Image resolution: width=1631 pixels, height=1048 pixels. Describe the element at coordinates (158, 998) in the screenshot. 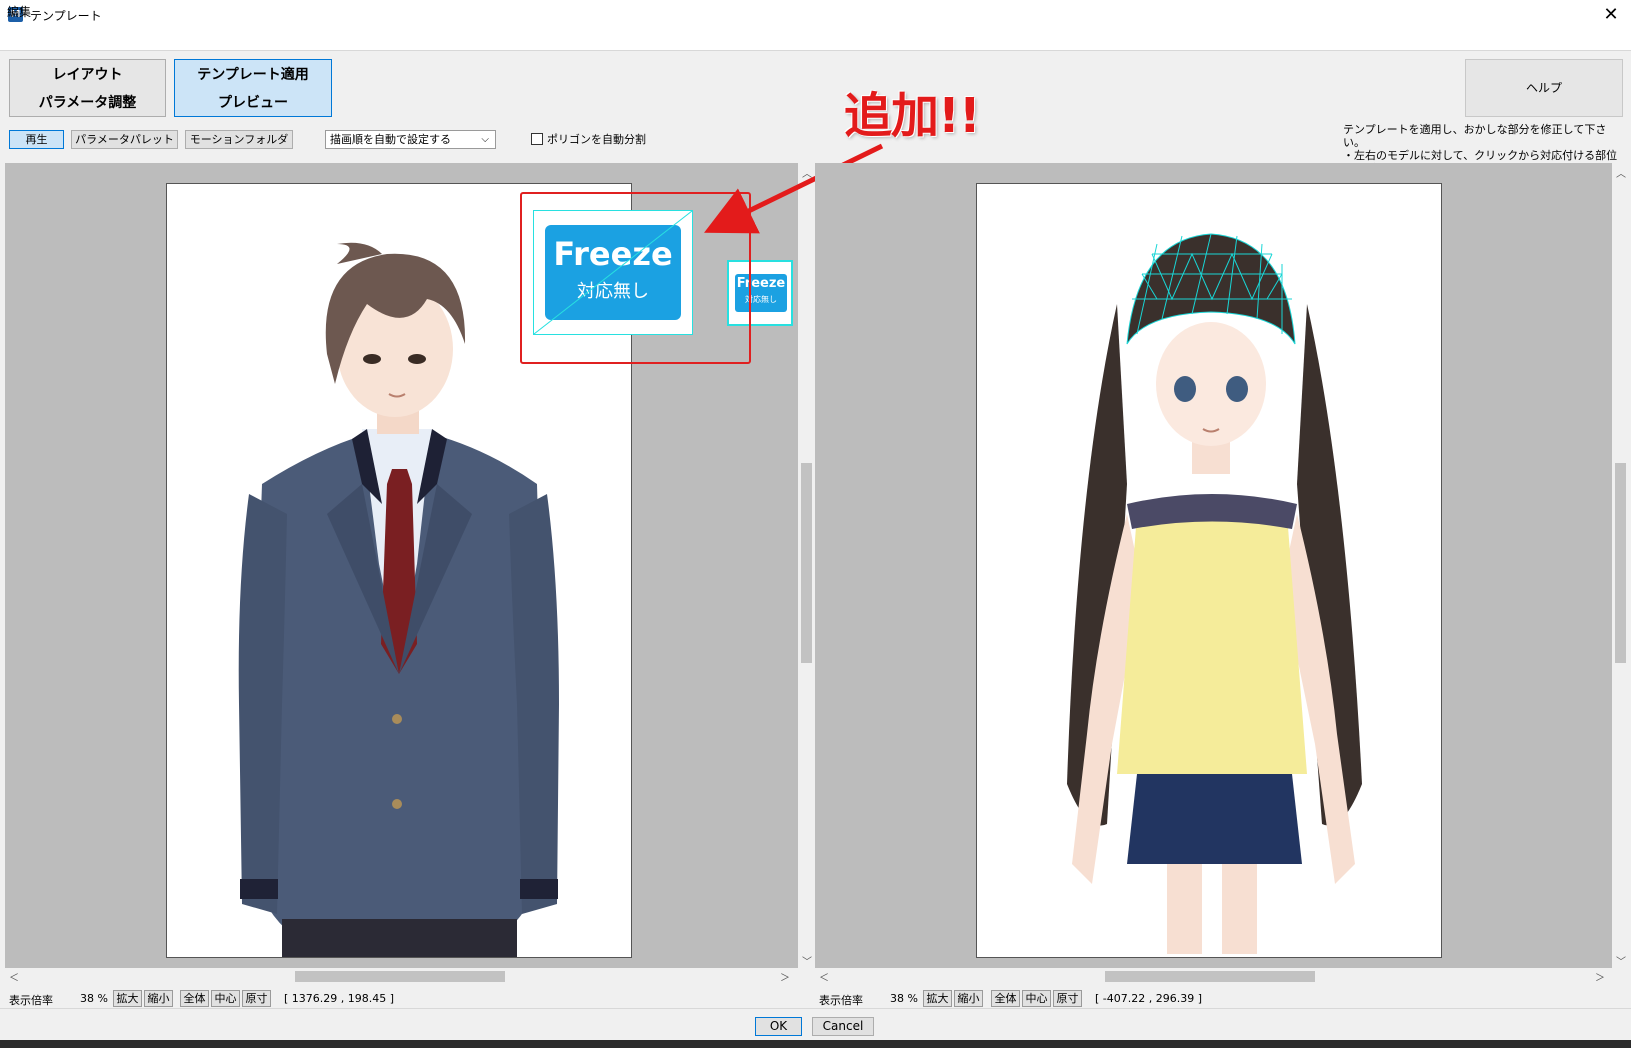

I see `left-zoom-out-button: 縮小` at that location.